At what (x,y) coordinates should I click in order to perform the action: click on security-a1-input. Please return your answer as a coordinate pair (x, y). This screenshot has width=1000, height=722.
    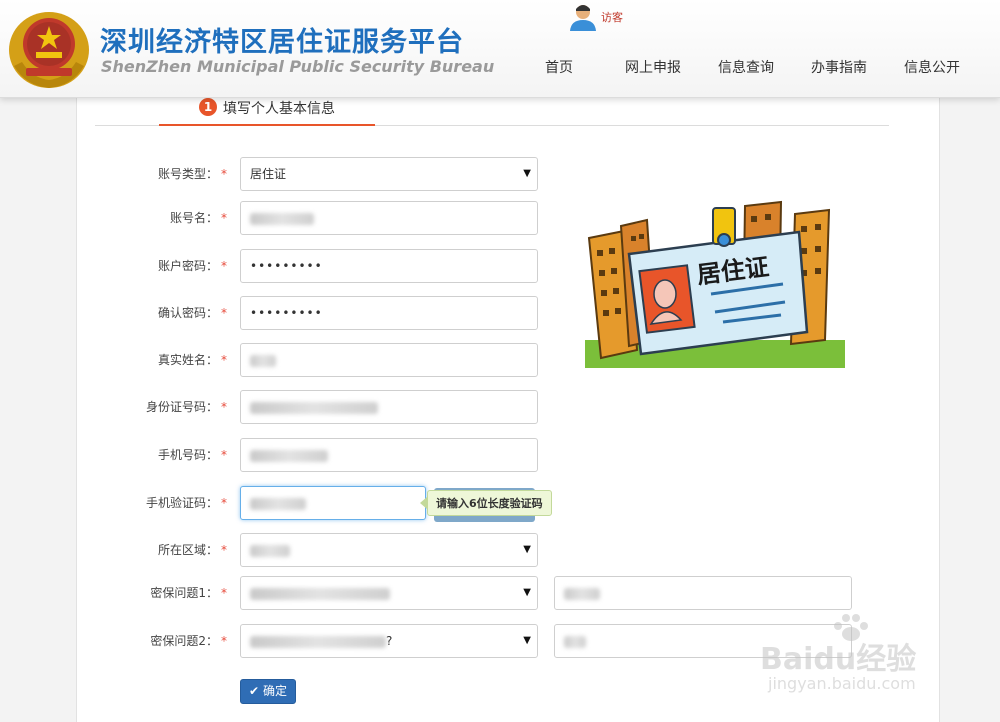
    Looking at the image, I should click on (703, 593).